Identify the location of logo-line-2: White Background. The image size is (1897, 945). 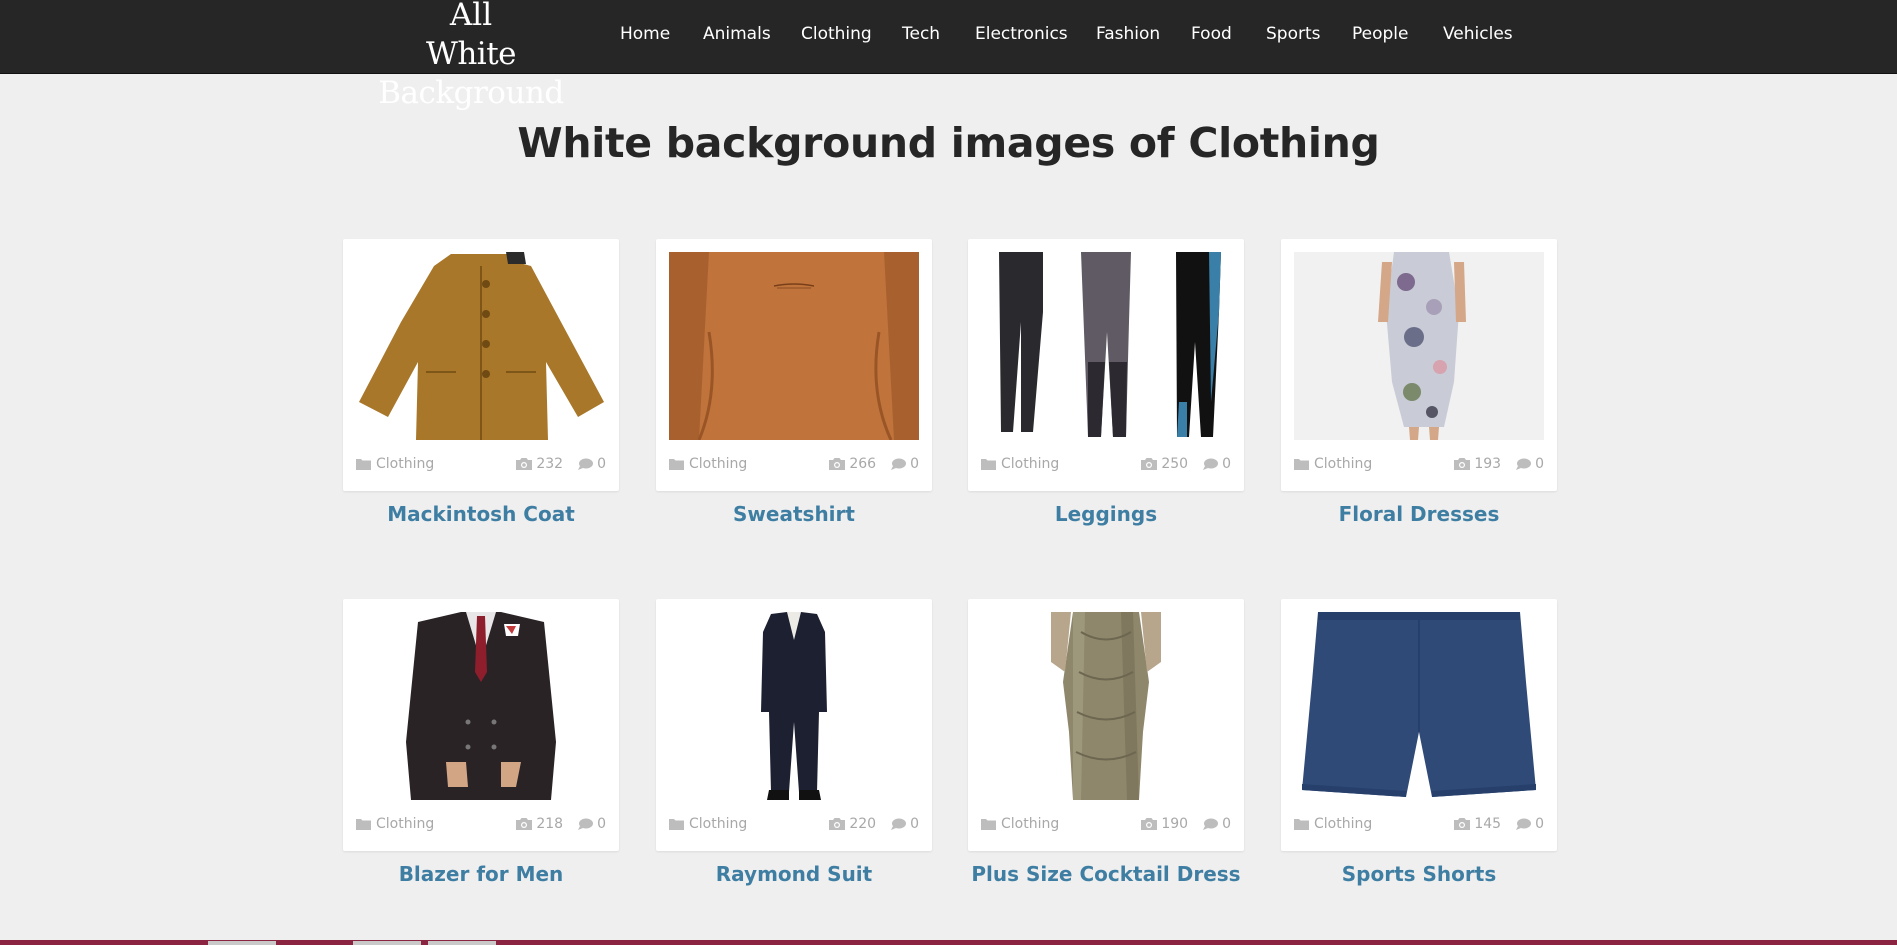
(471, 73).